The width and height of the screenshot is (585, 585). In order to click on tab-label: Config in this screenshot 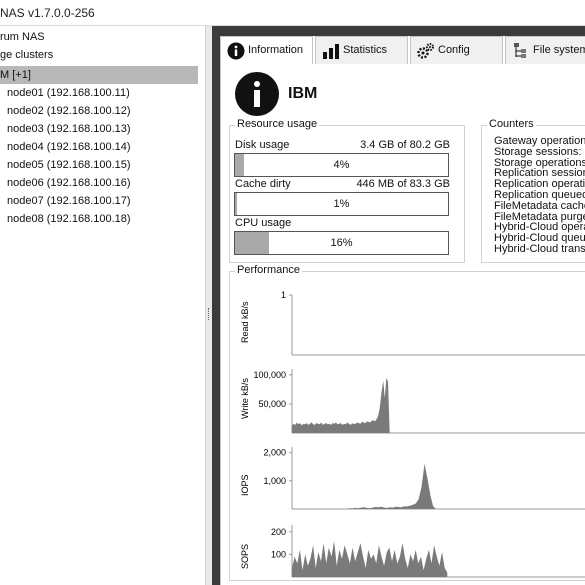, I will do `click(454, 50)`.